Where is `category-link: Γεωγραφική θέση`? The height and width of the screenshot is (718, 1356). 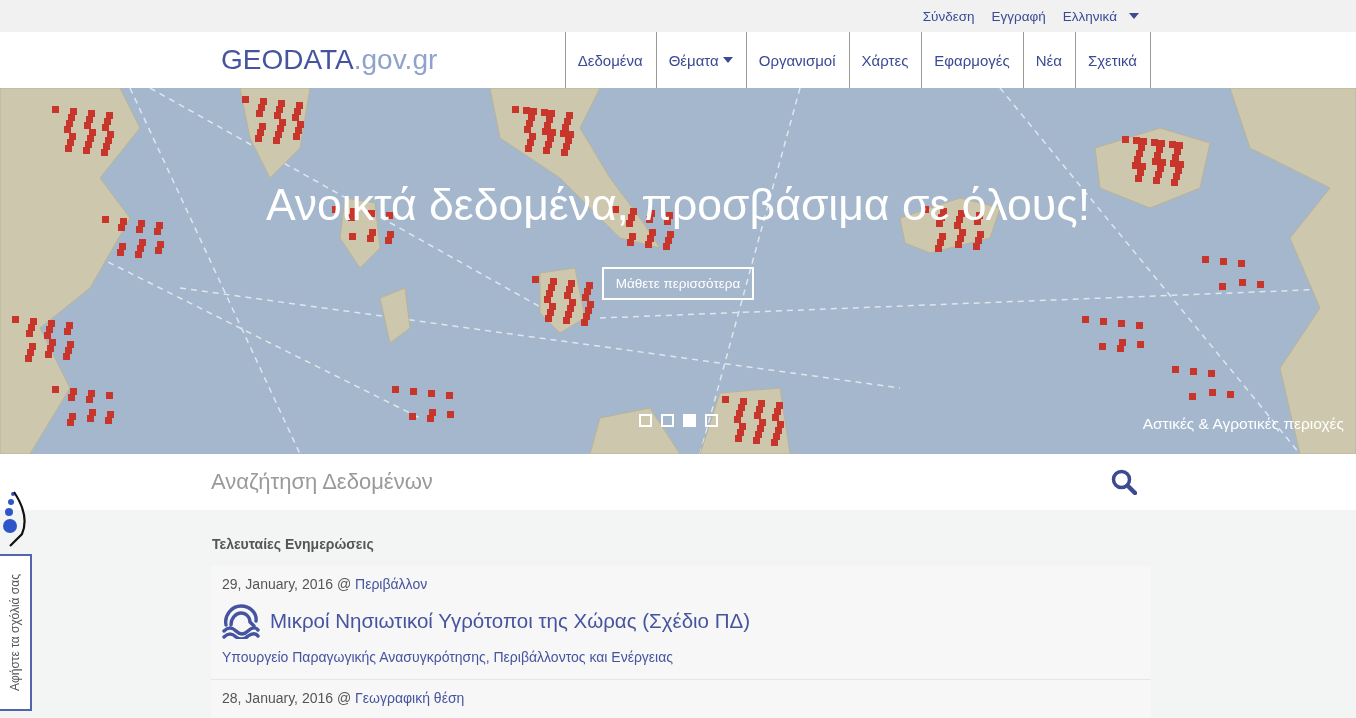
category-link: Γεωγραφική θέση is located at coordinates (410, 698).